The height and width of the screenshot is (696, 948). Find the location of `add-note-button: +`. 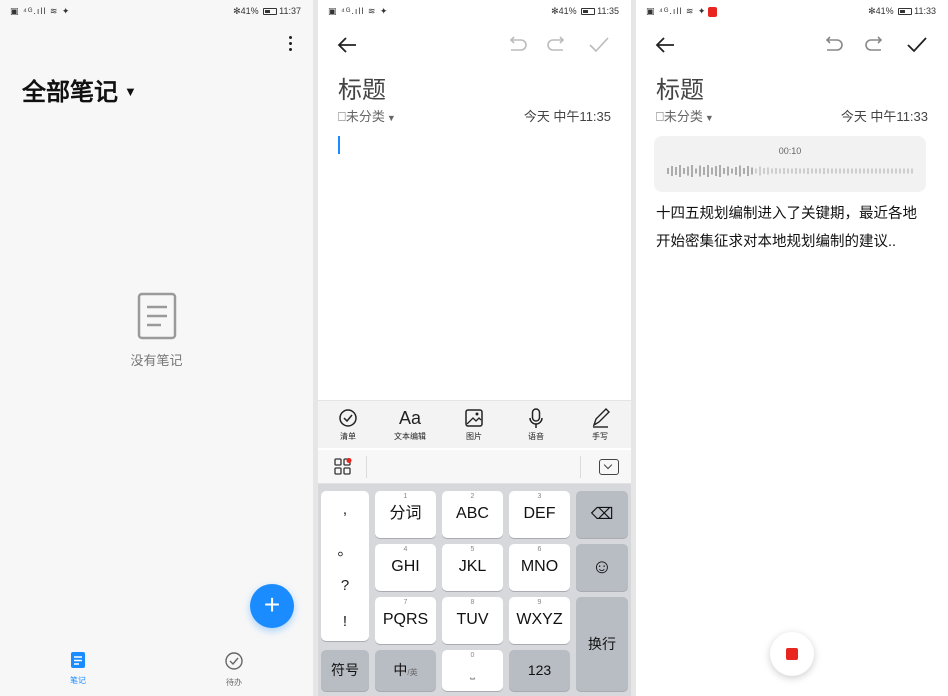

add-note-button: + is located at coordinates (272, 606).